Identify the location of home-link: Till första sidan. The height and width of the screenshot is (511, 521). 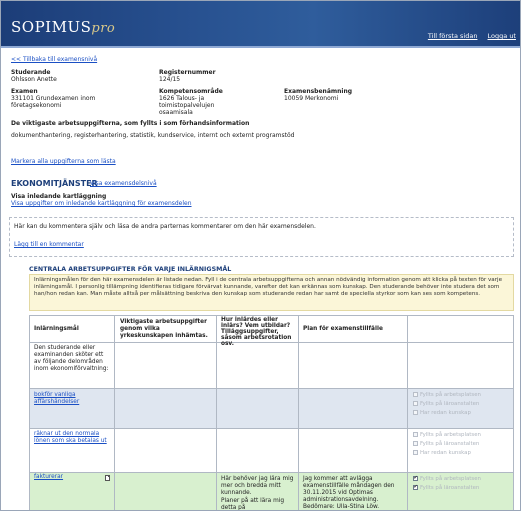
(453, 36).